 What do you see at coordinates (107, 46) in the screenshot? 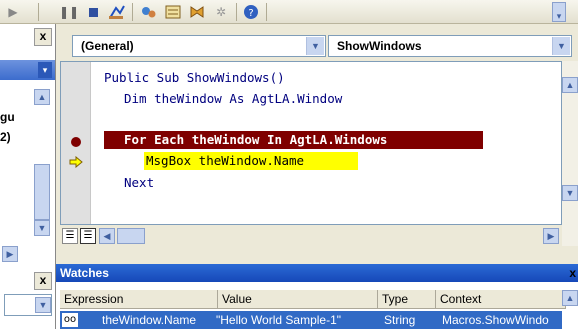
I see `object-combo-value: (General)` at bounding box center [107, 46].